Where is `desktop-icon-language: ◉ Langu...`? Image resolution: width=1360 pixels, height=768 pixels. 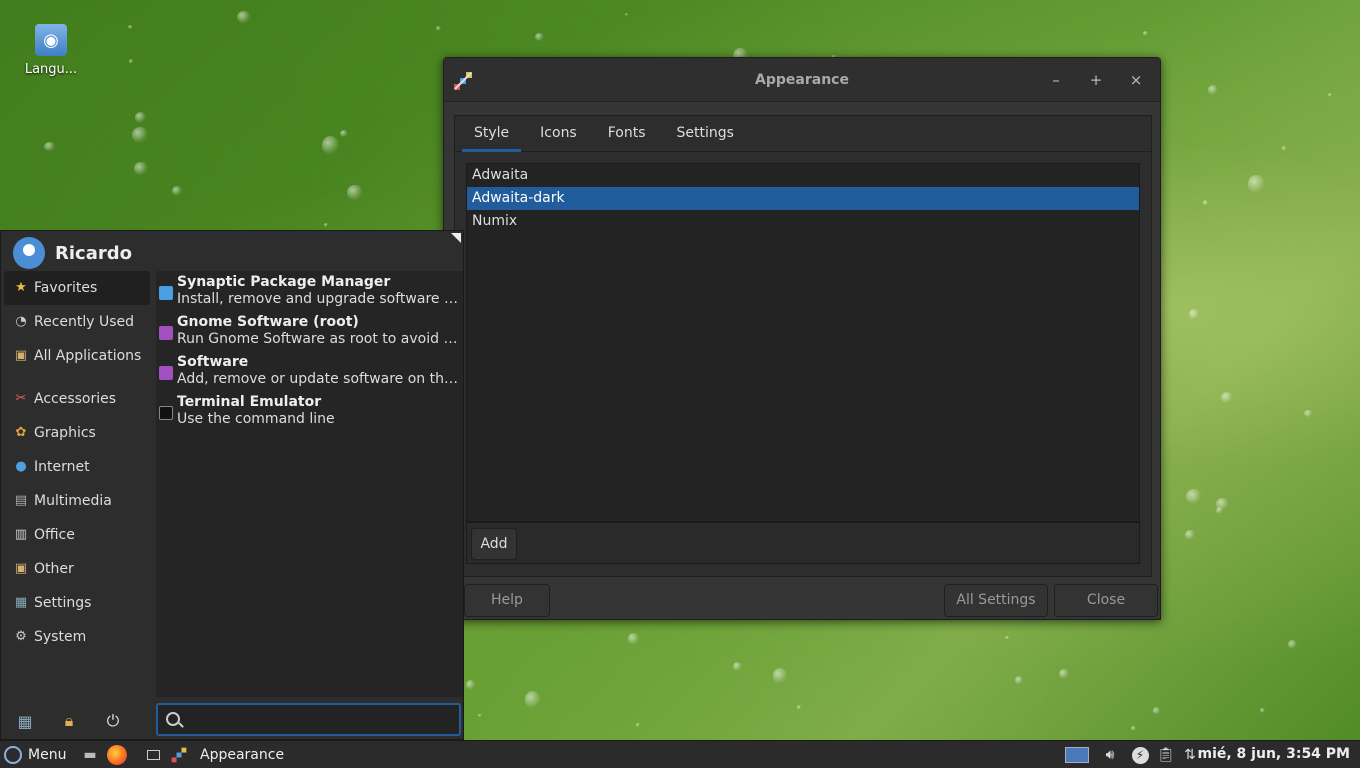 desktop-icon-language: ◉ Langu... is located at coordinates (51, 50).